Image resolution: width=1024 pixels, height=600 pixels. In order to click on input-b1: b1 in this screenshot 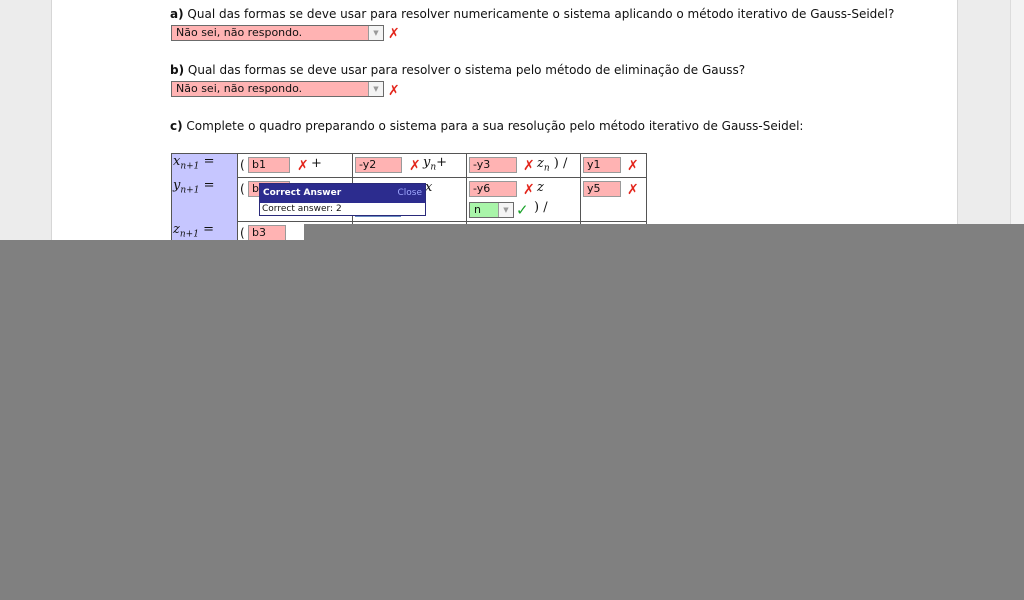, I will do `click(269, 165)`.